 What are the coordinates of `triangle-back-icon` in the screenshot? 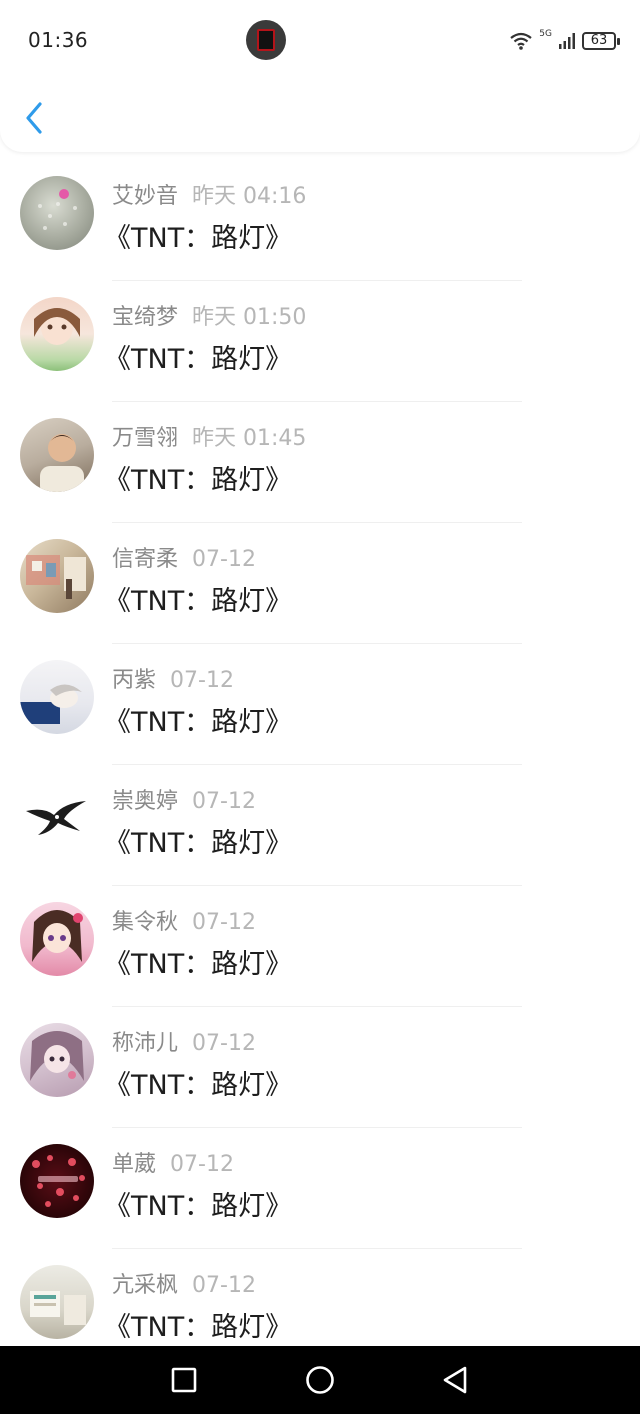 It's located at (455, 1380).